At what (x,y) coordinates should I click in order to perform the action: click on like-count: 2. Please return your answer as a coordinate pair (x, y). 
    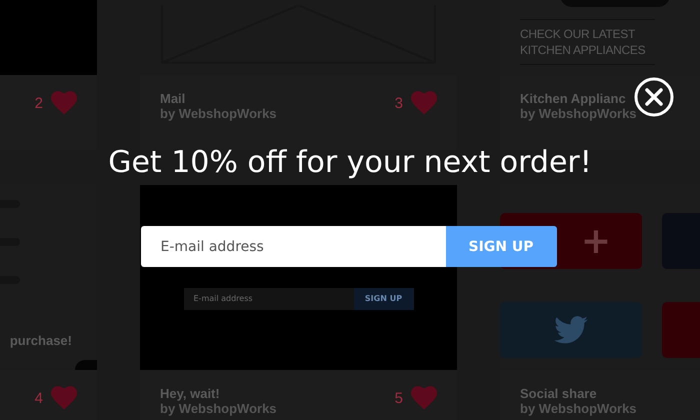
    Looking at the image, I should click on (38, 103).